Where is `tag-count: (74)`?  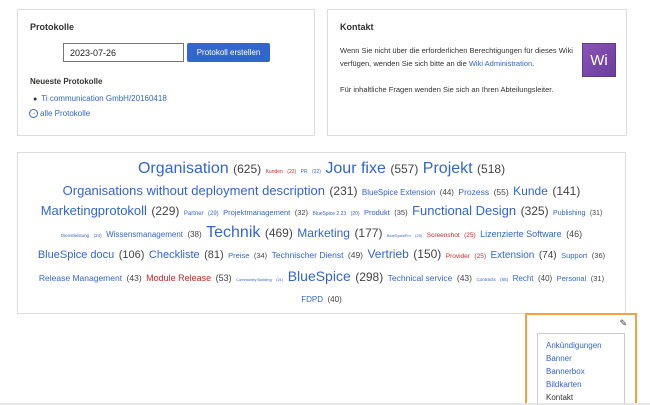 tag-count: (74) is located at coordinates (548, 255).